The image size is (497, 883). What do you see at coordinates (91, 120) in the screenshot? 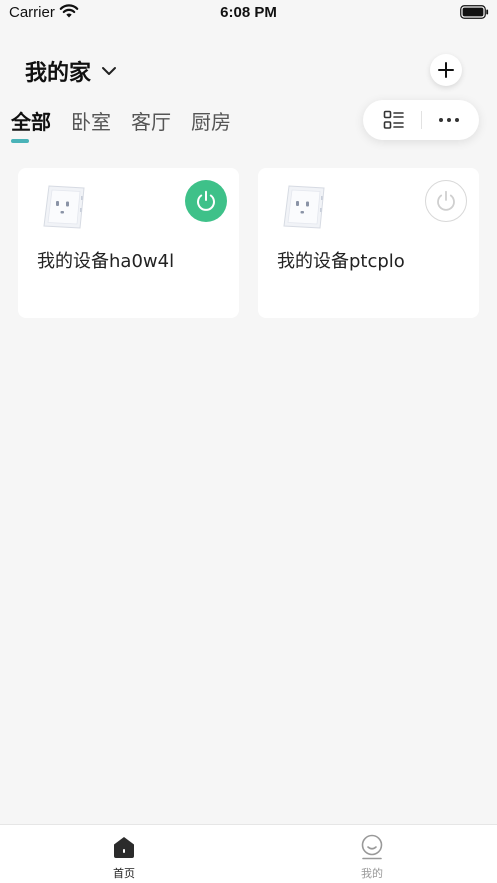
I see `tab-bedroom: 卧室` at bounding box center [91, 120].